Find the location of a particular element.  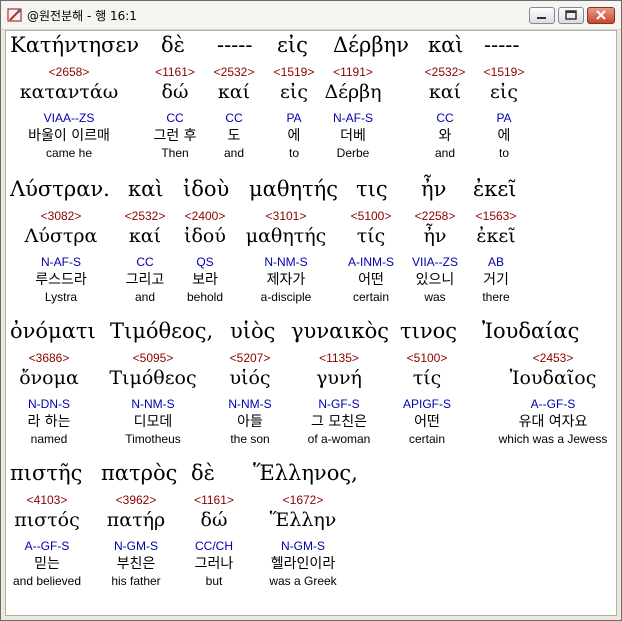

word-analysis: <1563> ἐκεῖ AB 거기 there is located at coordinates (496, 256).